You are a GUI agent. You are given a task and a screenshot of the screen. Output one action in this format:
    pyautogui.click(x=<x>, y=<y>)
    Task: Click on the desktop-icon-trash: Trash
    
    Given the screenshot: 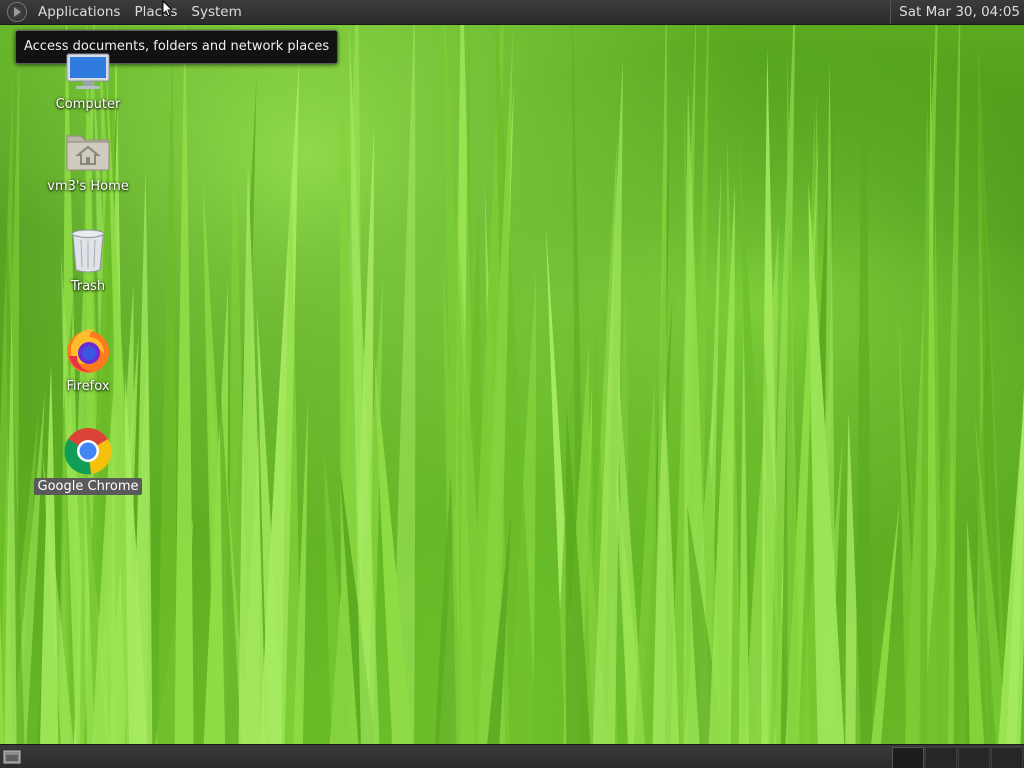 What is the action you would take?
    pyautogui.click(x=88, y=260)
    